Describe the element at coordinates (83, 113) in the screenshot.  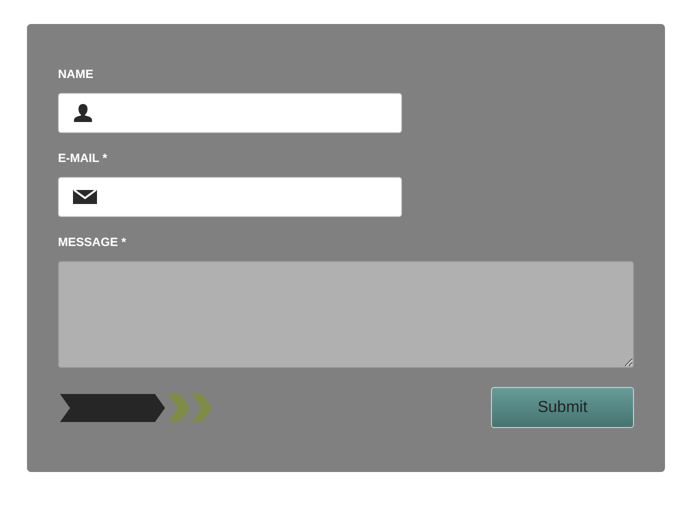
I see `person-icon` at that location.